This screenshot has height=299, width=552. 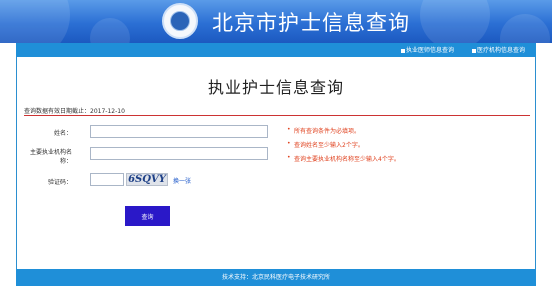 What do you see at coordinates (182, 180) in the screenshot?
I see `swap-captcha-link: 换一张` at bounding box center [182, 180].